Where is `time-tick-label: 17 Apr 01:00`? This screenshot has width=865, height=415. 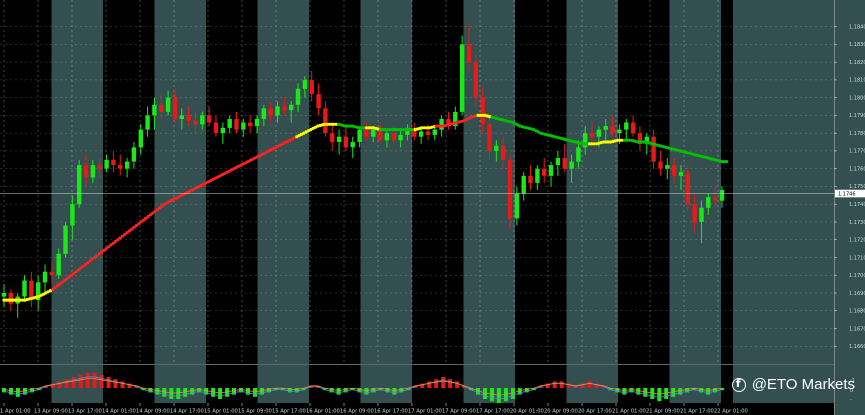
time-tick-label: 17 Apr 01:00 is located at coordinates (425, 412).